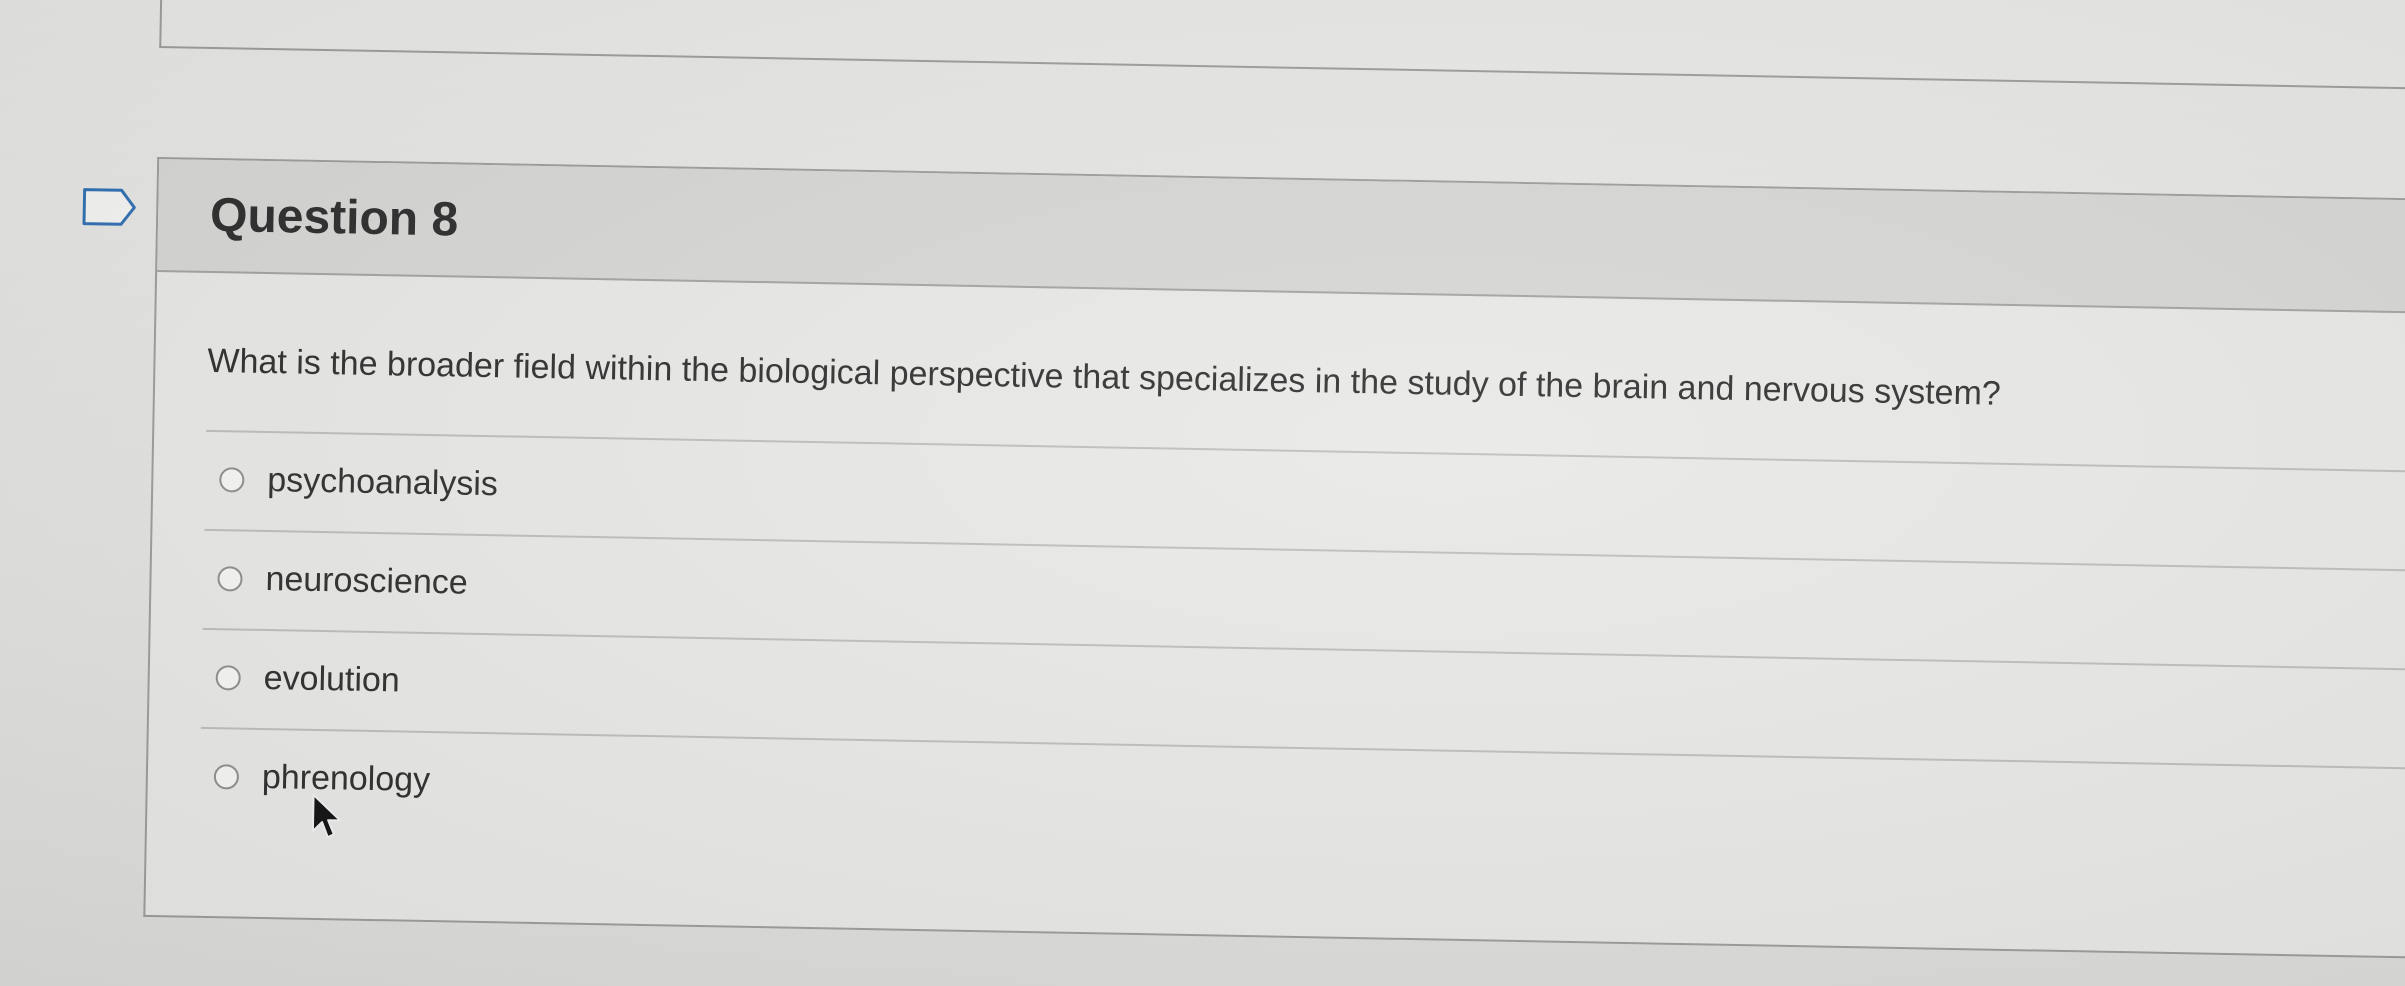 This screenshot has height=986, width=2405. Describe the element at coordinates (334, 217) in the screenshot. I see `question-title: Question 8` at that location.